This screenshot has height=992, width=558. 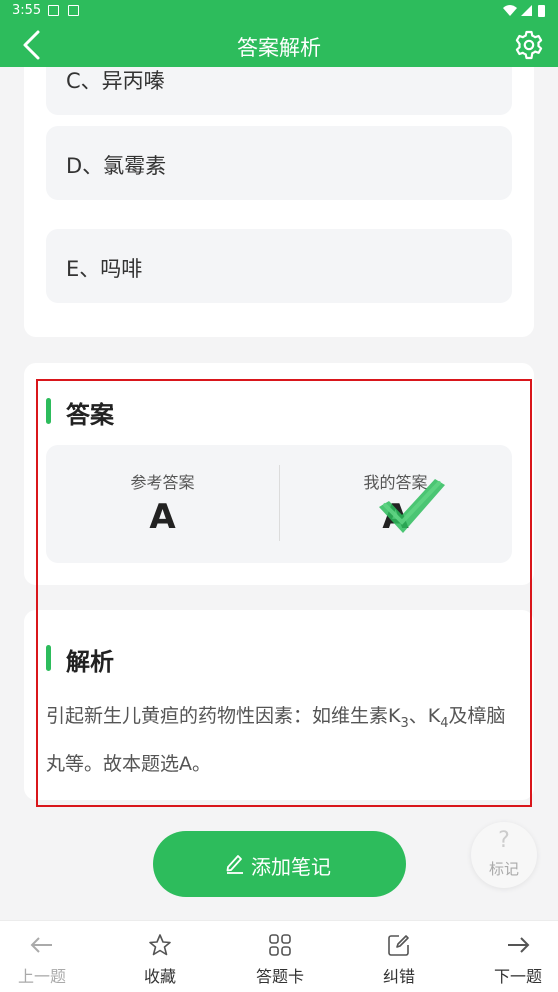 I want to click on option-d: D、氯霉素, so click(x=279, y=163).